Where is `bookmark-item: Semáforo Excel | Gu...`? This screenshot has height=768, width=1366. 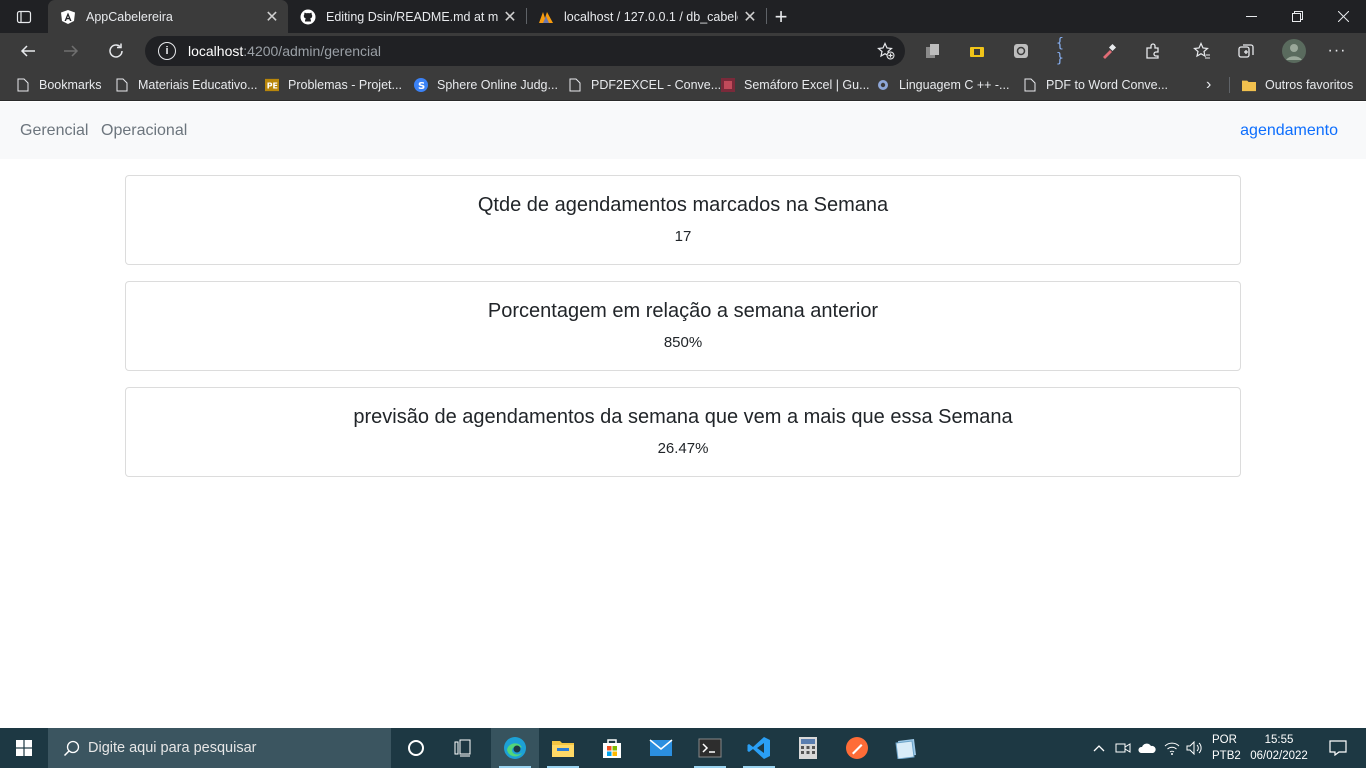
bookmark-item: Semáforo Excel | Gu... is located at coordinates (795, 85).